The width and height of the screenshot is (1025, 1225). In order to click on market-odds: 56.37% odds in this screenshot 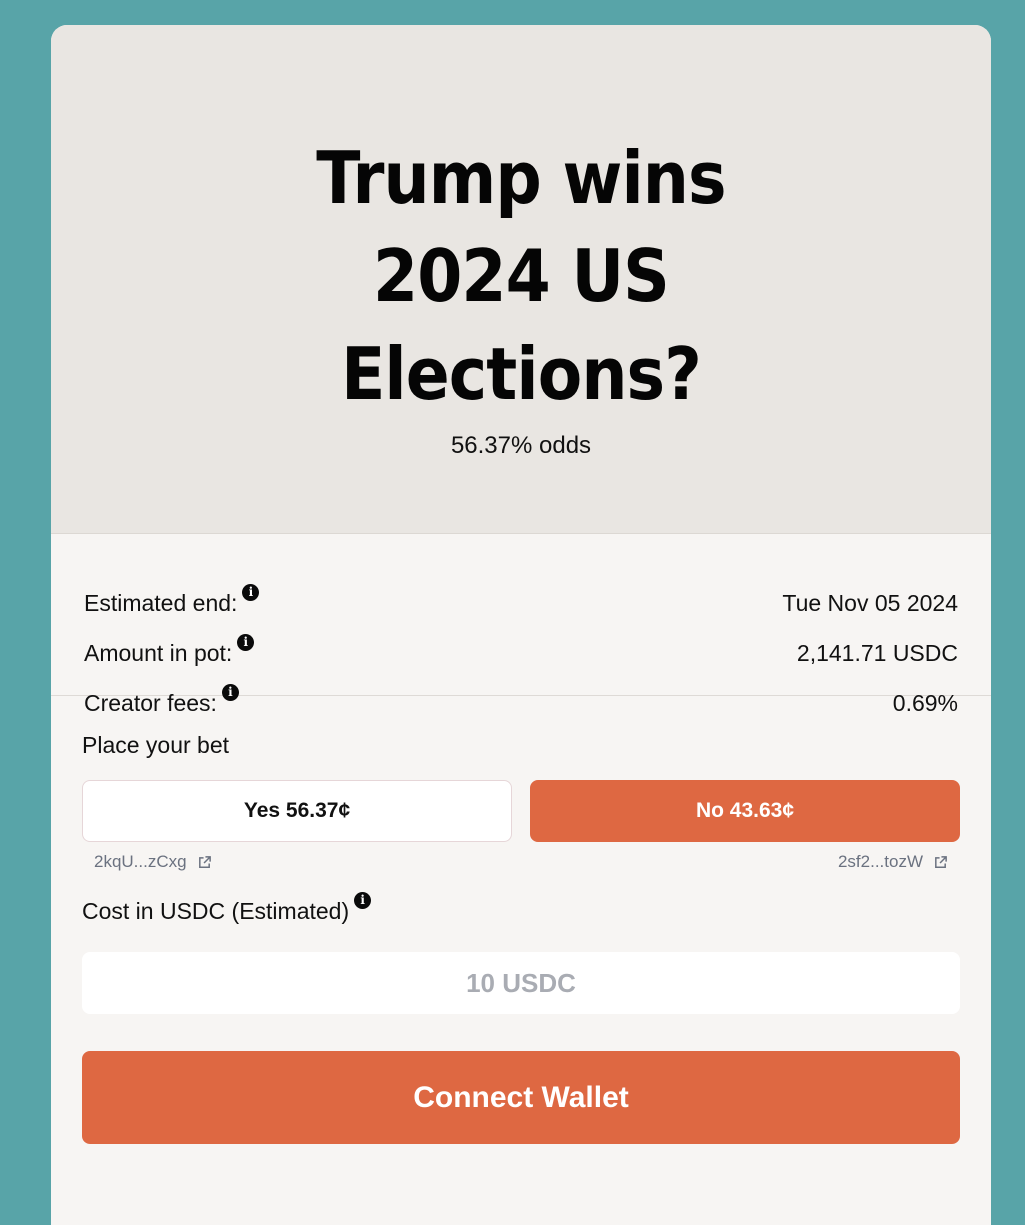, I will do `click(521, 445)`.